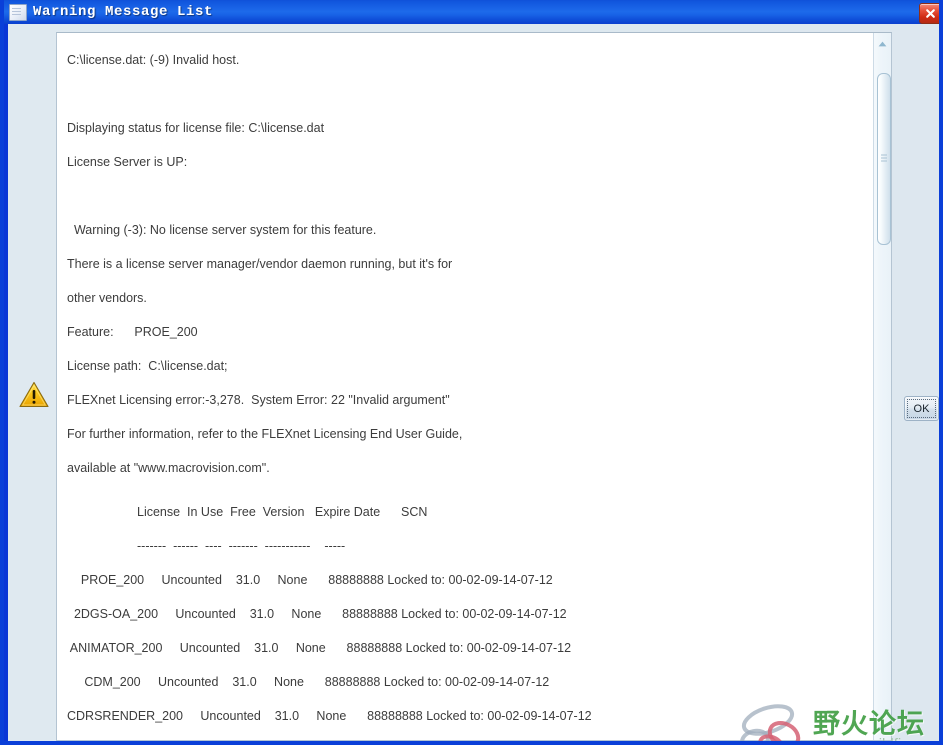 The width and height of the screenshot is (943, 745). I want to click on warning-icon-container, so click(34, 394).